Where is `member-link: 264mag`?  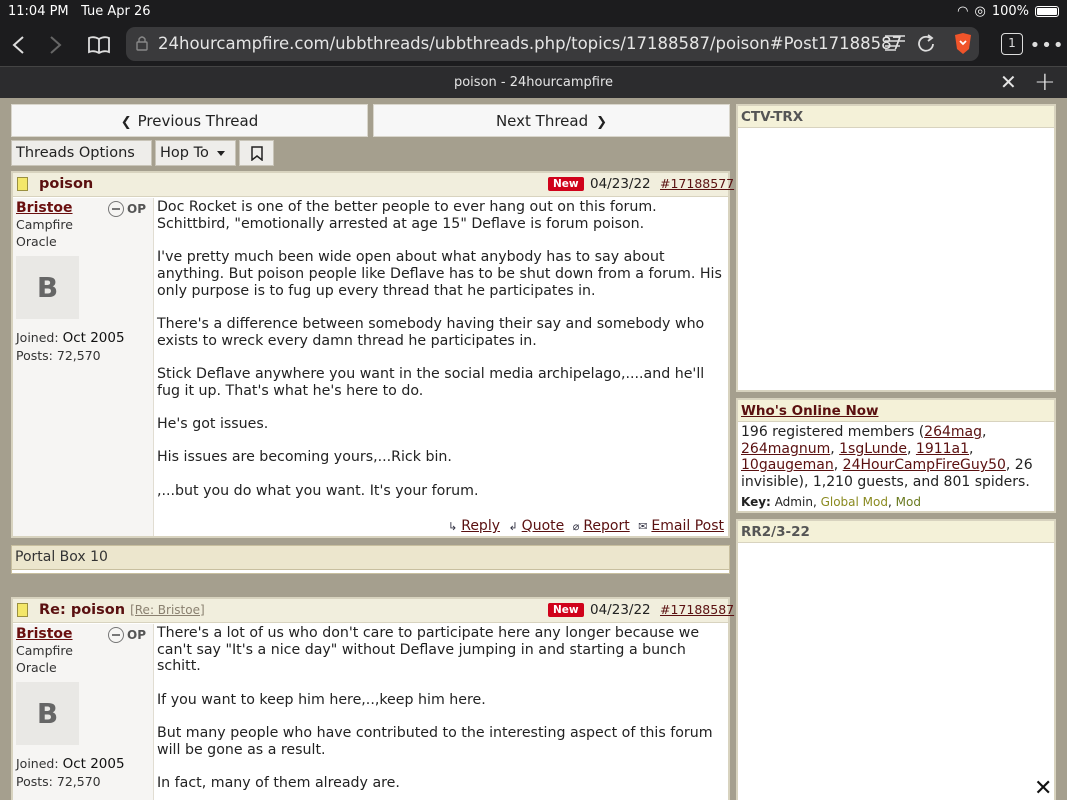 member-link: 264mag is located at coordinates (953, 432).